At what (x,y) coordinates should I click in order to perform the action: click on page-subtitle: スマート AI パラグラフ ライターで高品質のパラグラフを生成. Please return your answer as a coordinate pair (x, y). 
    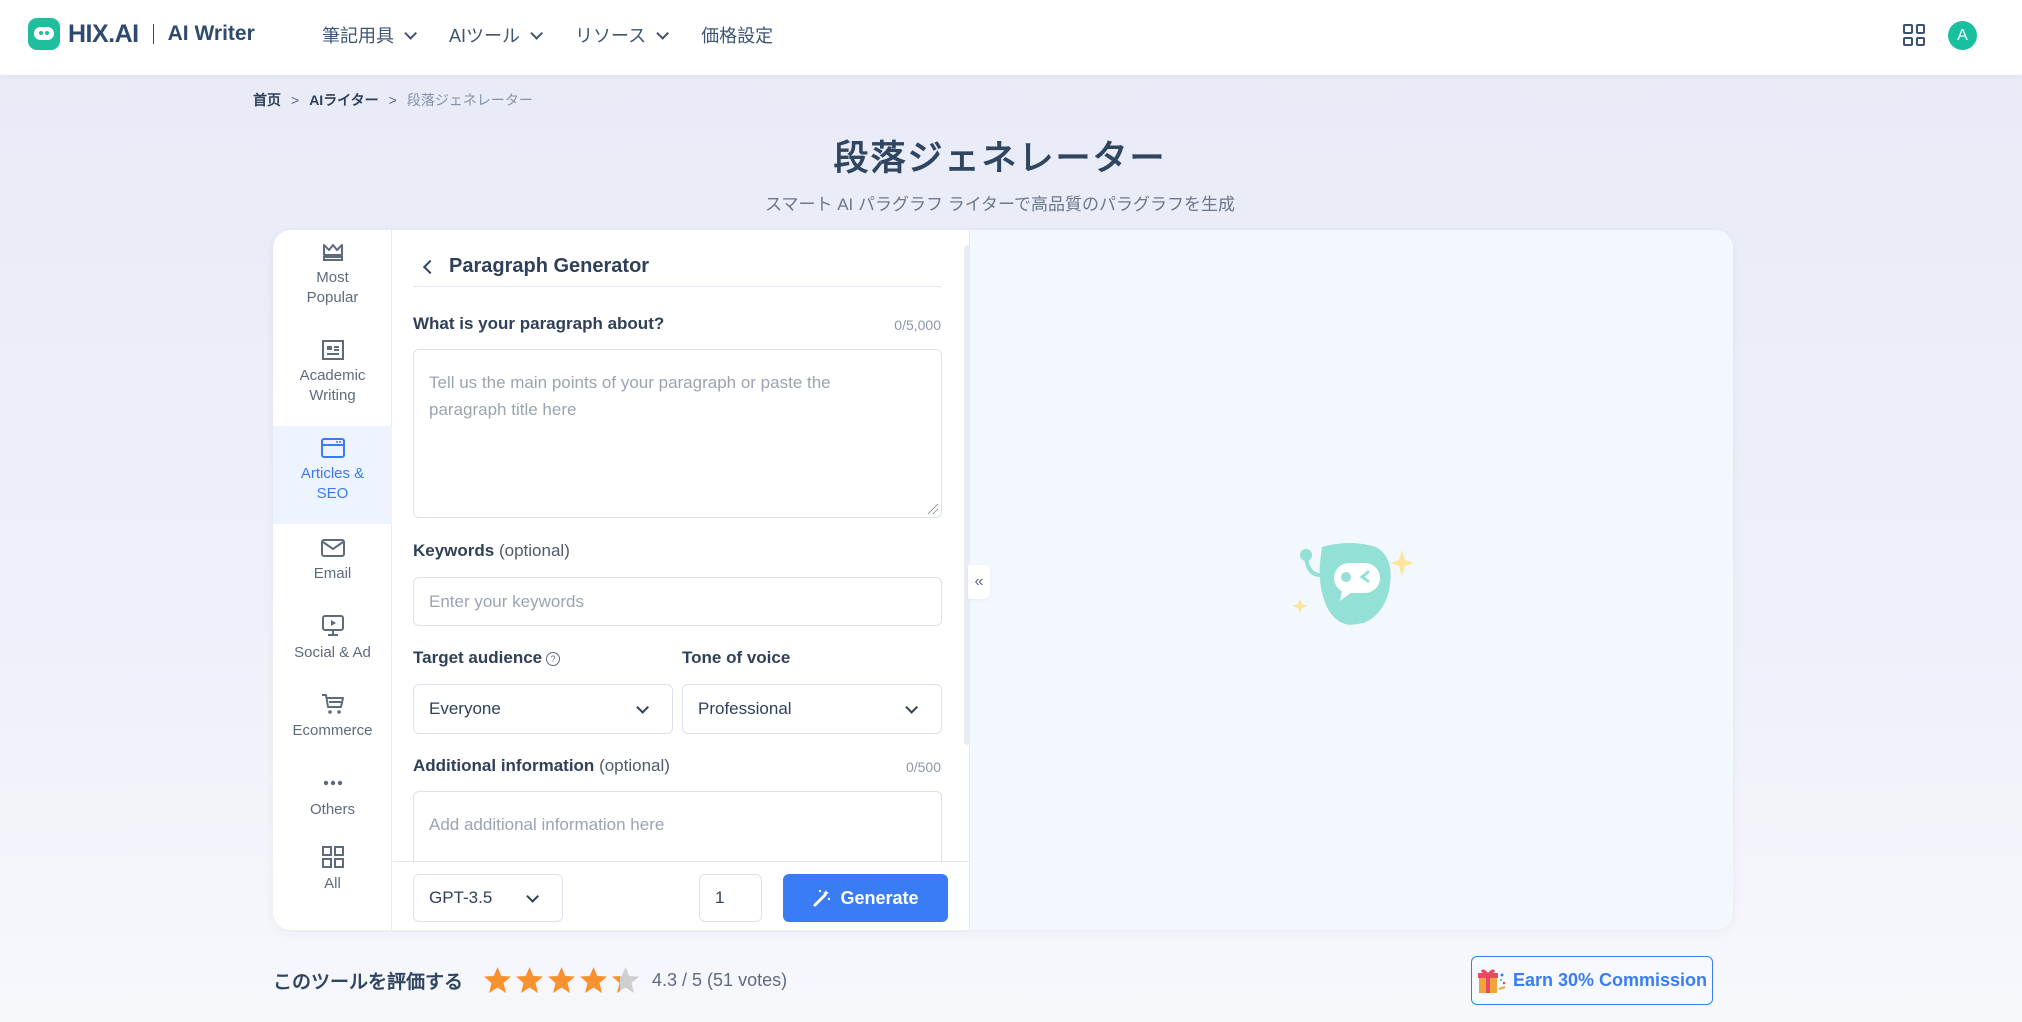
    Looking at the image, I should click on (1000, 204).